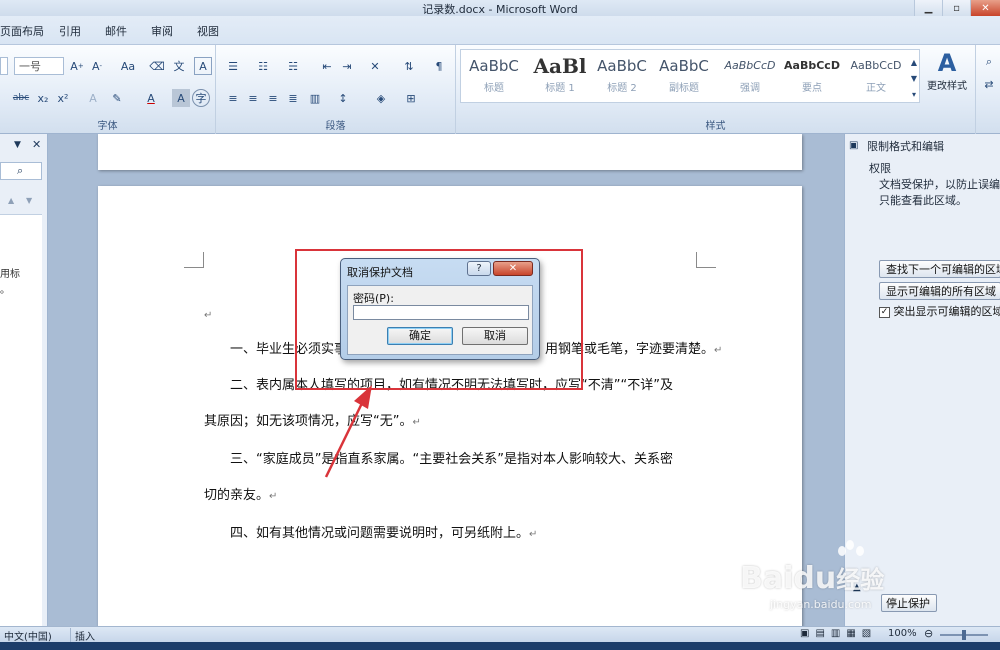  I want to click on line-spacing-icon: ↕, so click(343, 98).